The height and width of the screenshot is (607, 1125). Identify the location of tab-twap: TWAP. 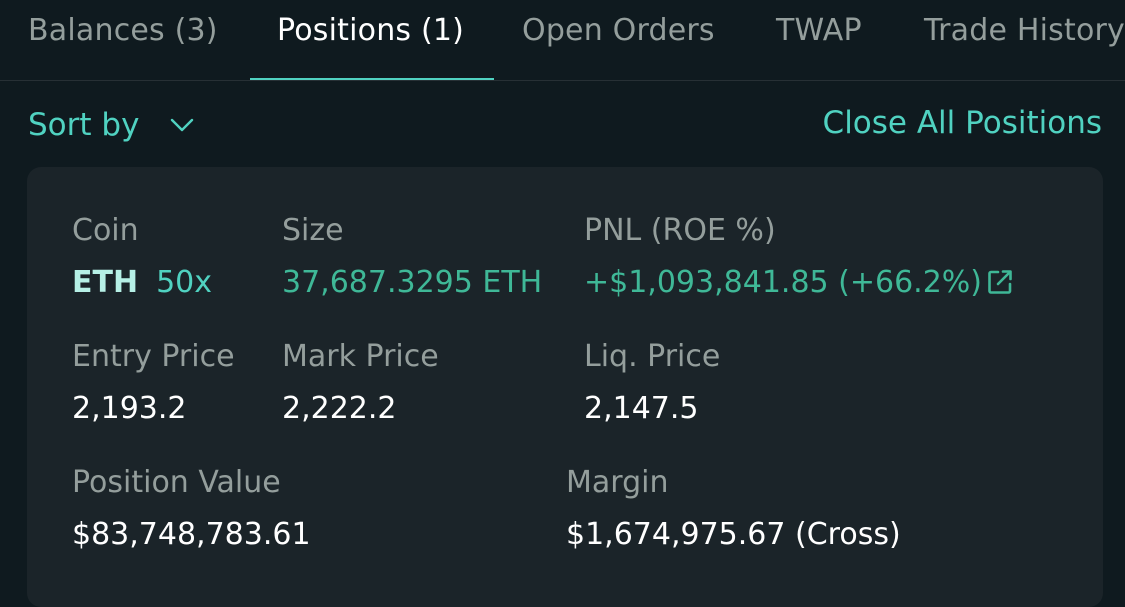
(819, 33).